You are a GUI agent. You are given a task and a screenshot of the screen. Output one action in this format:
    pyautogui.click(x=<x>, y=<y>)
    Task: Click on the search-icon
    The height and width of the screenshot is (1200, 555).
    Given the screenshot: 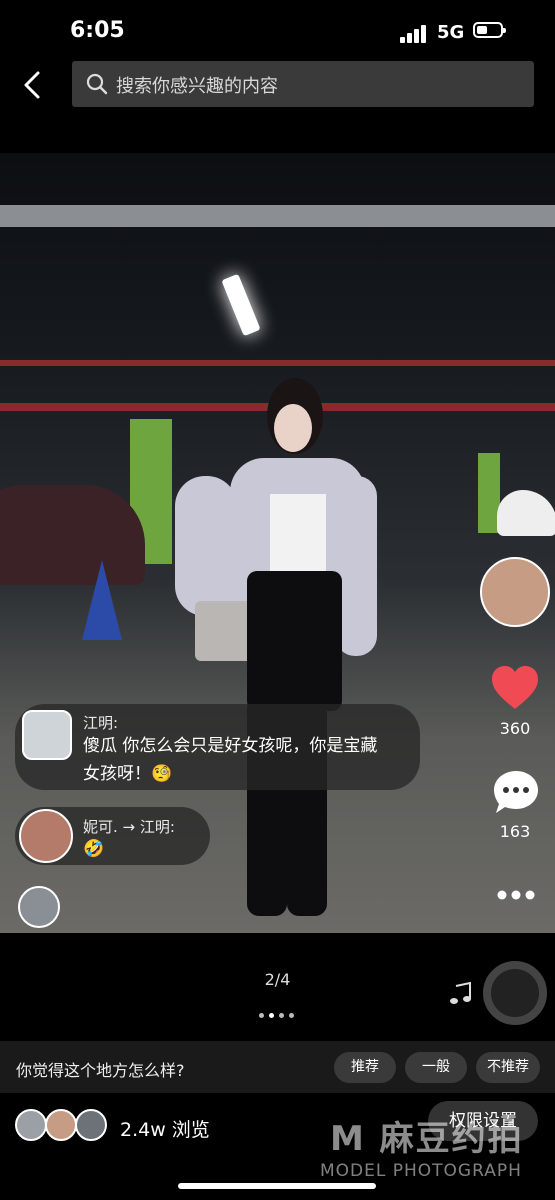 What is the action you would take?
    pyautogui.click(x=97, y=84)
    